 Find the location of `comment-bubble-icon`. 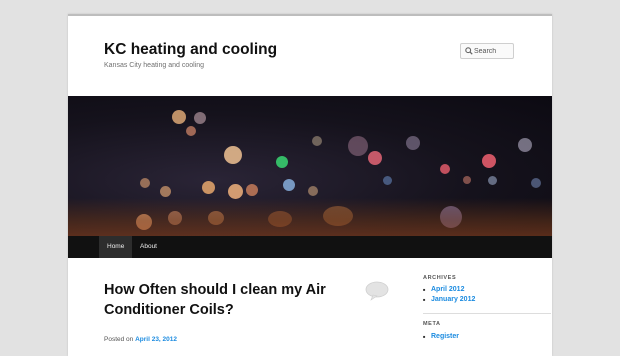

comment-bubble-icon is located at coordinates (377, 291).